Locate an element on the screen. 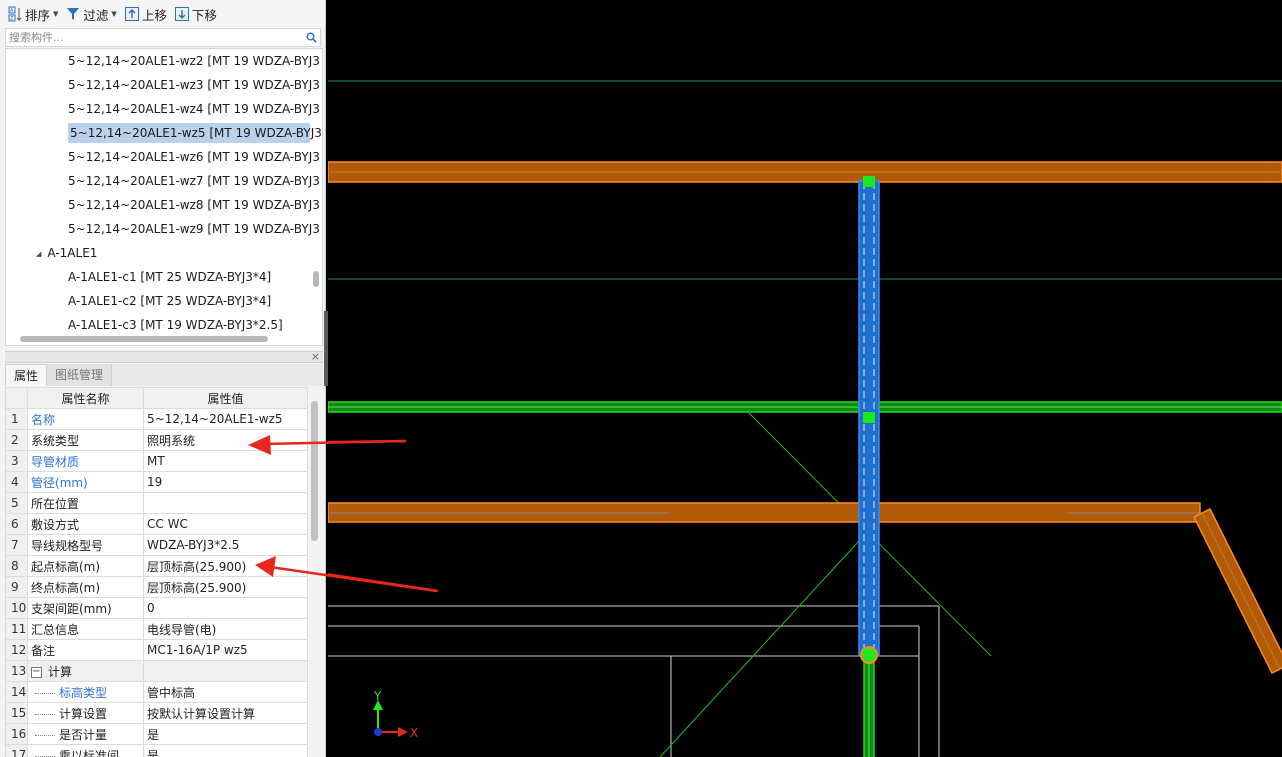  tree-item: 5~12,14~20ALE1-wz8 [MT 19 WDZA-BYJ3 is located at coordinates (194, 205).